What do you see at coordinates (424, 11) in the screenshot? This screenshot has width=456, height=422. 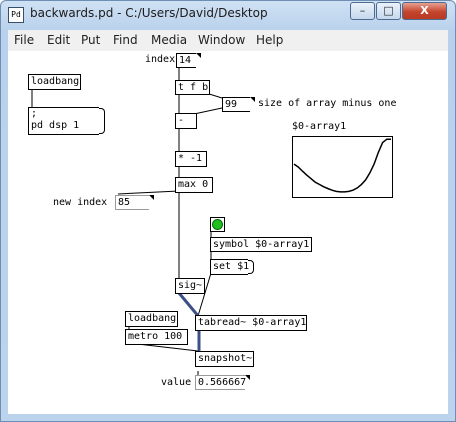 I see `close-button: X` at bounding box center [424, 11].